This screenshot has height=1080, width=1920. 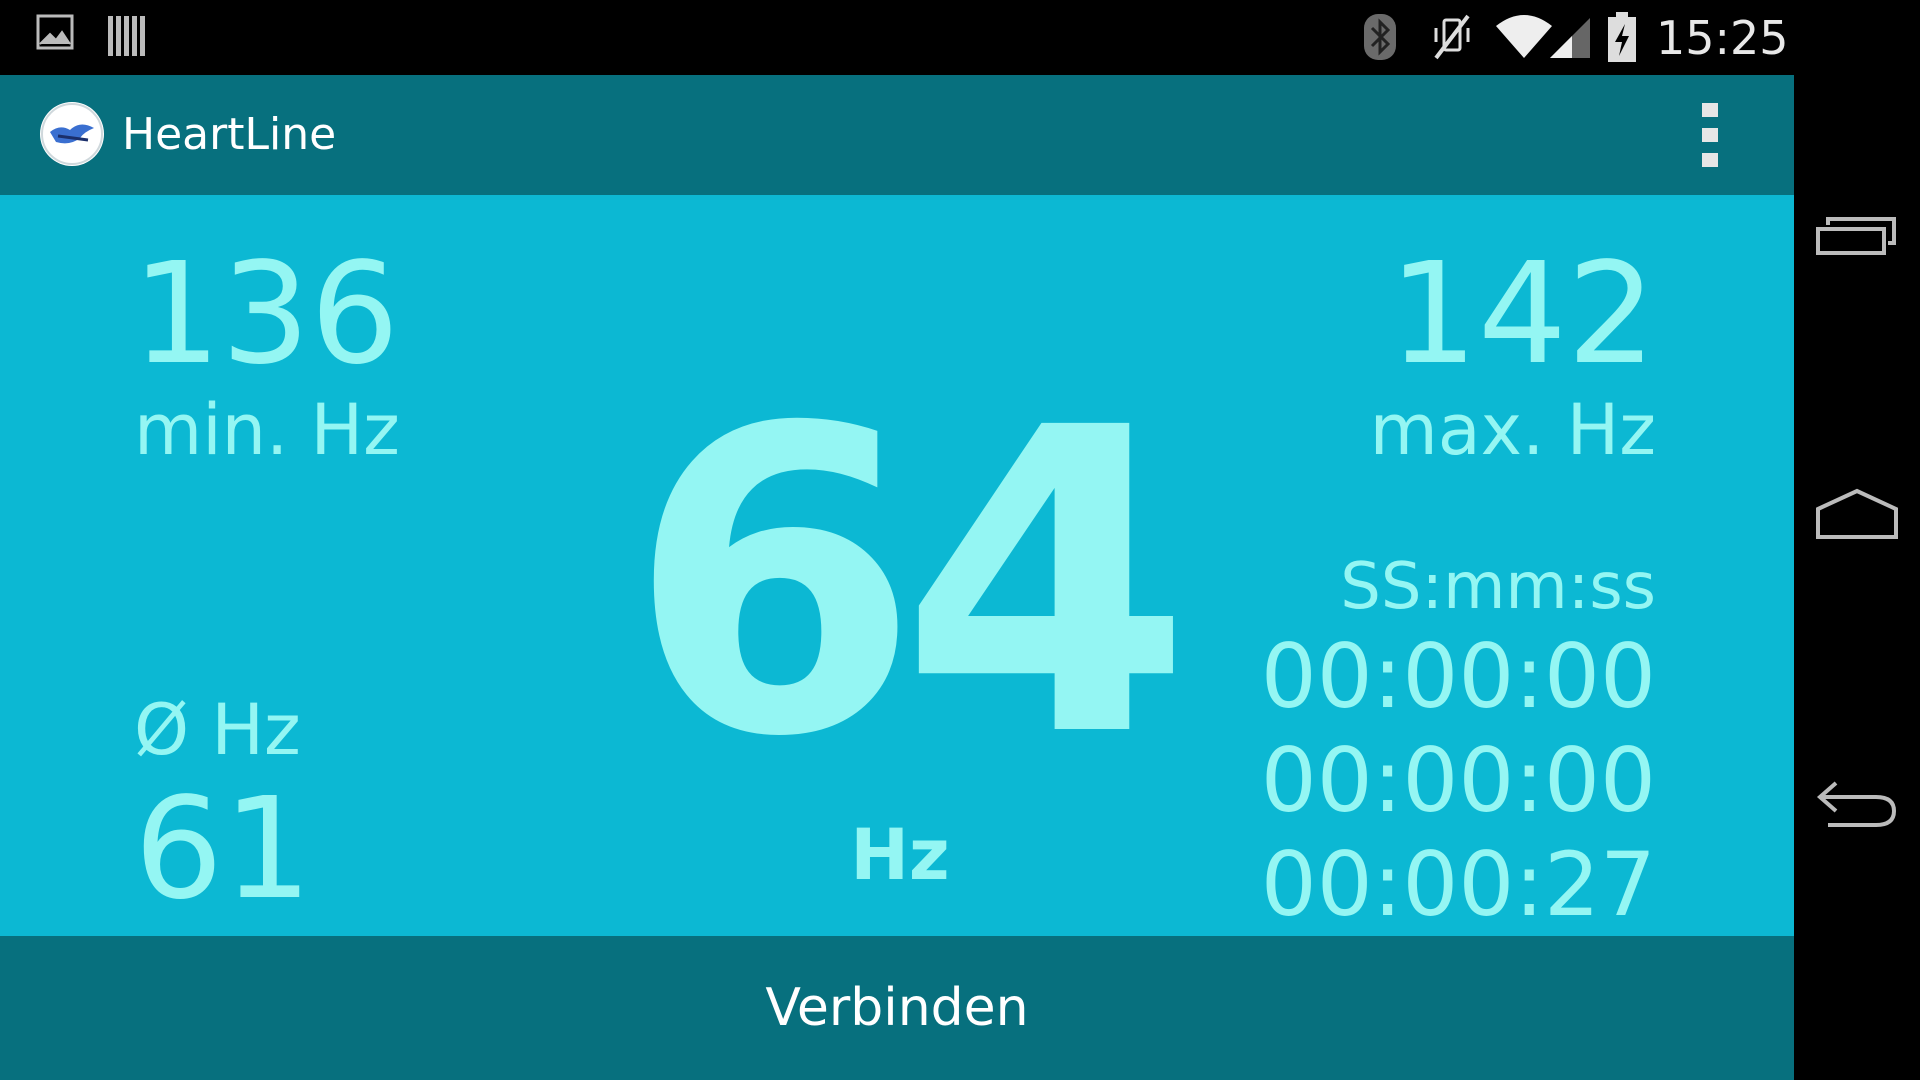 What do you see at coordinates (126, 37) in the screenshot?
I see `barcode-icon` at bounding box center [126, 37].